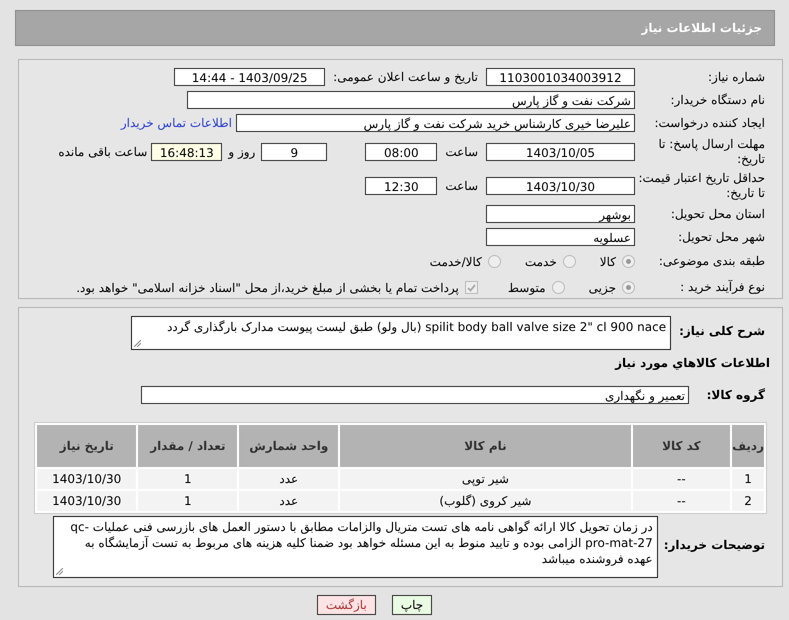 This screenshot has width=789, height=620. What do you see at coordinates (361, 543) in the screenshot?
I see `notes-text: در زمان تحویل کالا ارائه گواهی نامه های تست متریال والزامات مطابق با دستور العمل های بازرسی فنی عملیات qc-pro-mat-27 الزامی بوده و تایید منوط به این مسئله خواهد بود ضمنا کلیه هزینه های مربوط به تست آزمایشگاه به عهده فروشنده میباشد` at bounding box center [361, 543].